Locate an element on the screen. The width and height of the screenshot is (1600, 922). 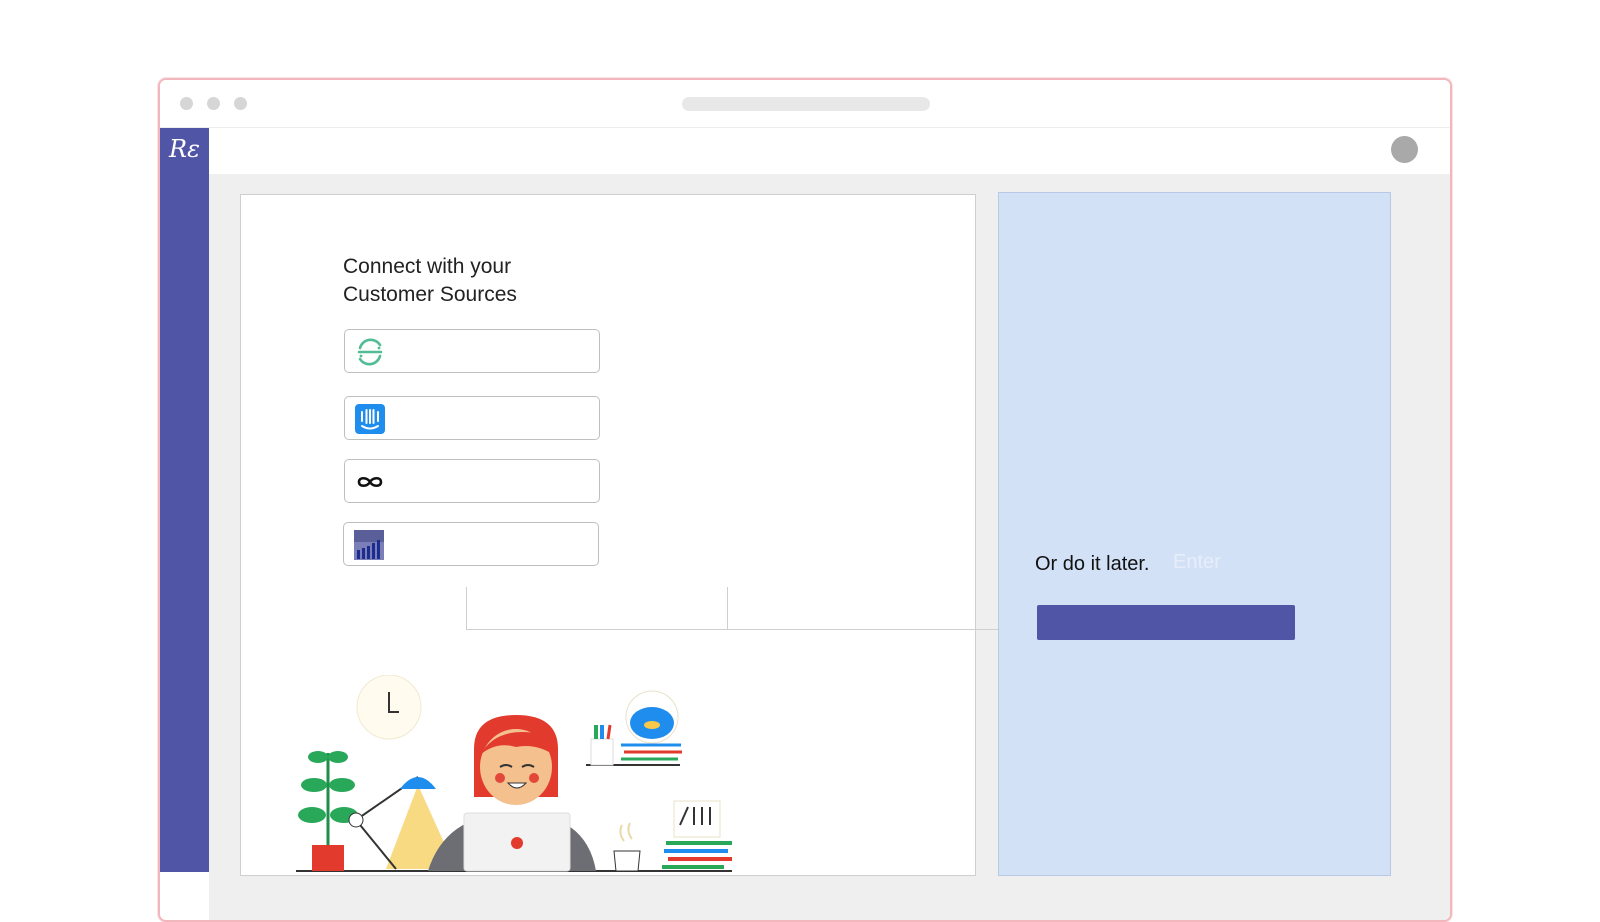
window-close-dot is located at coordinates (186, 103).